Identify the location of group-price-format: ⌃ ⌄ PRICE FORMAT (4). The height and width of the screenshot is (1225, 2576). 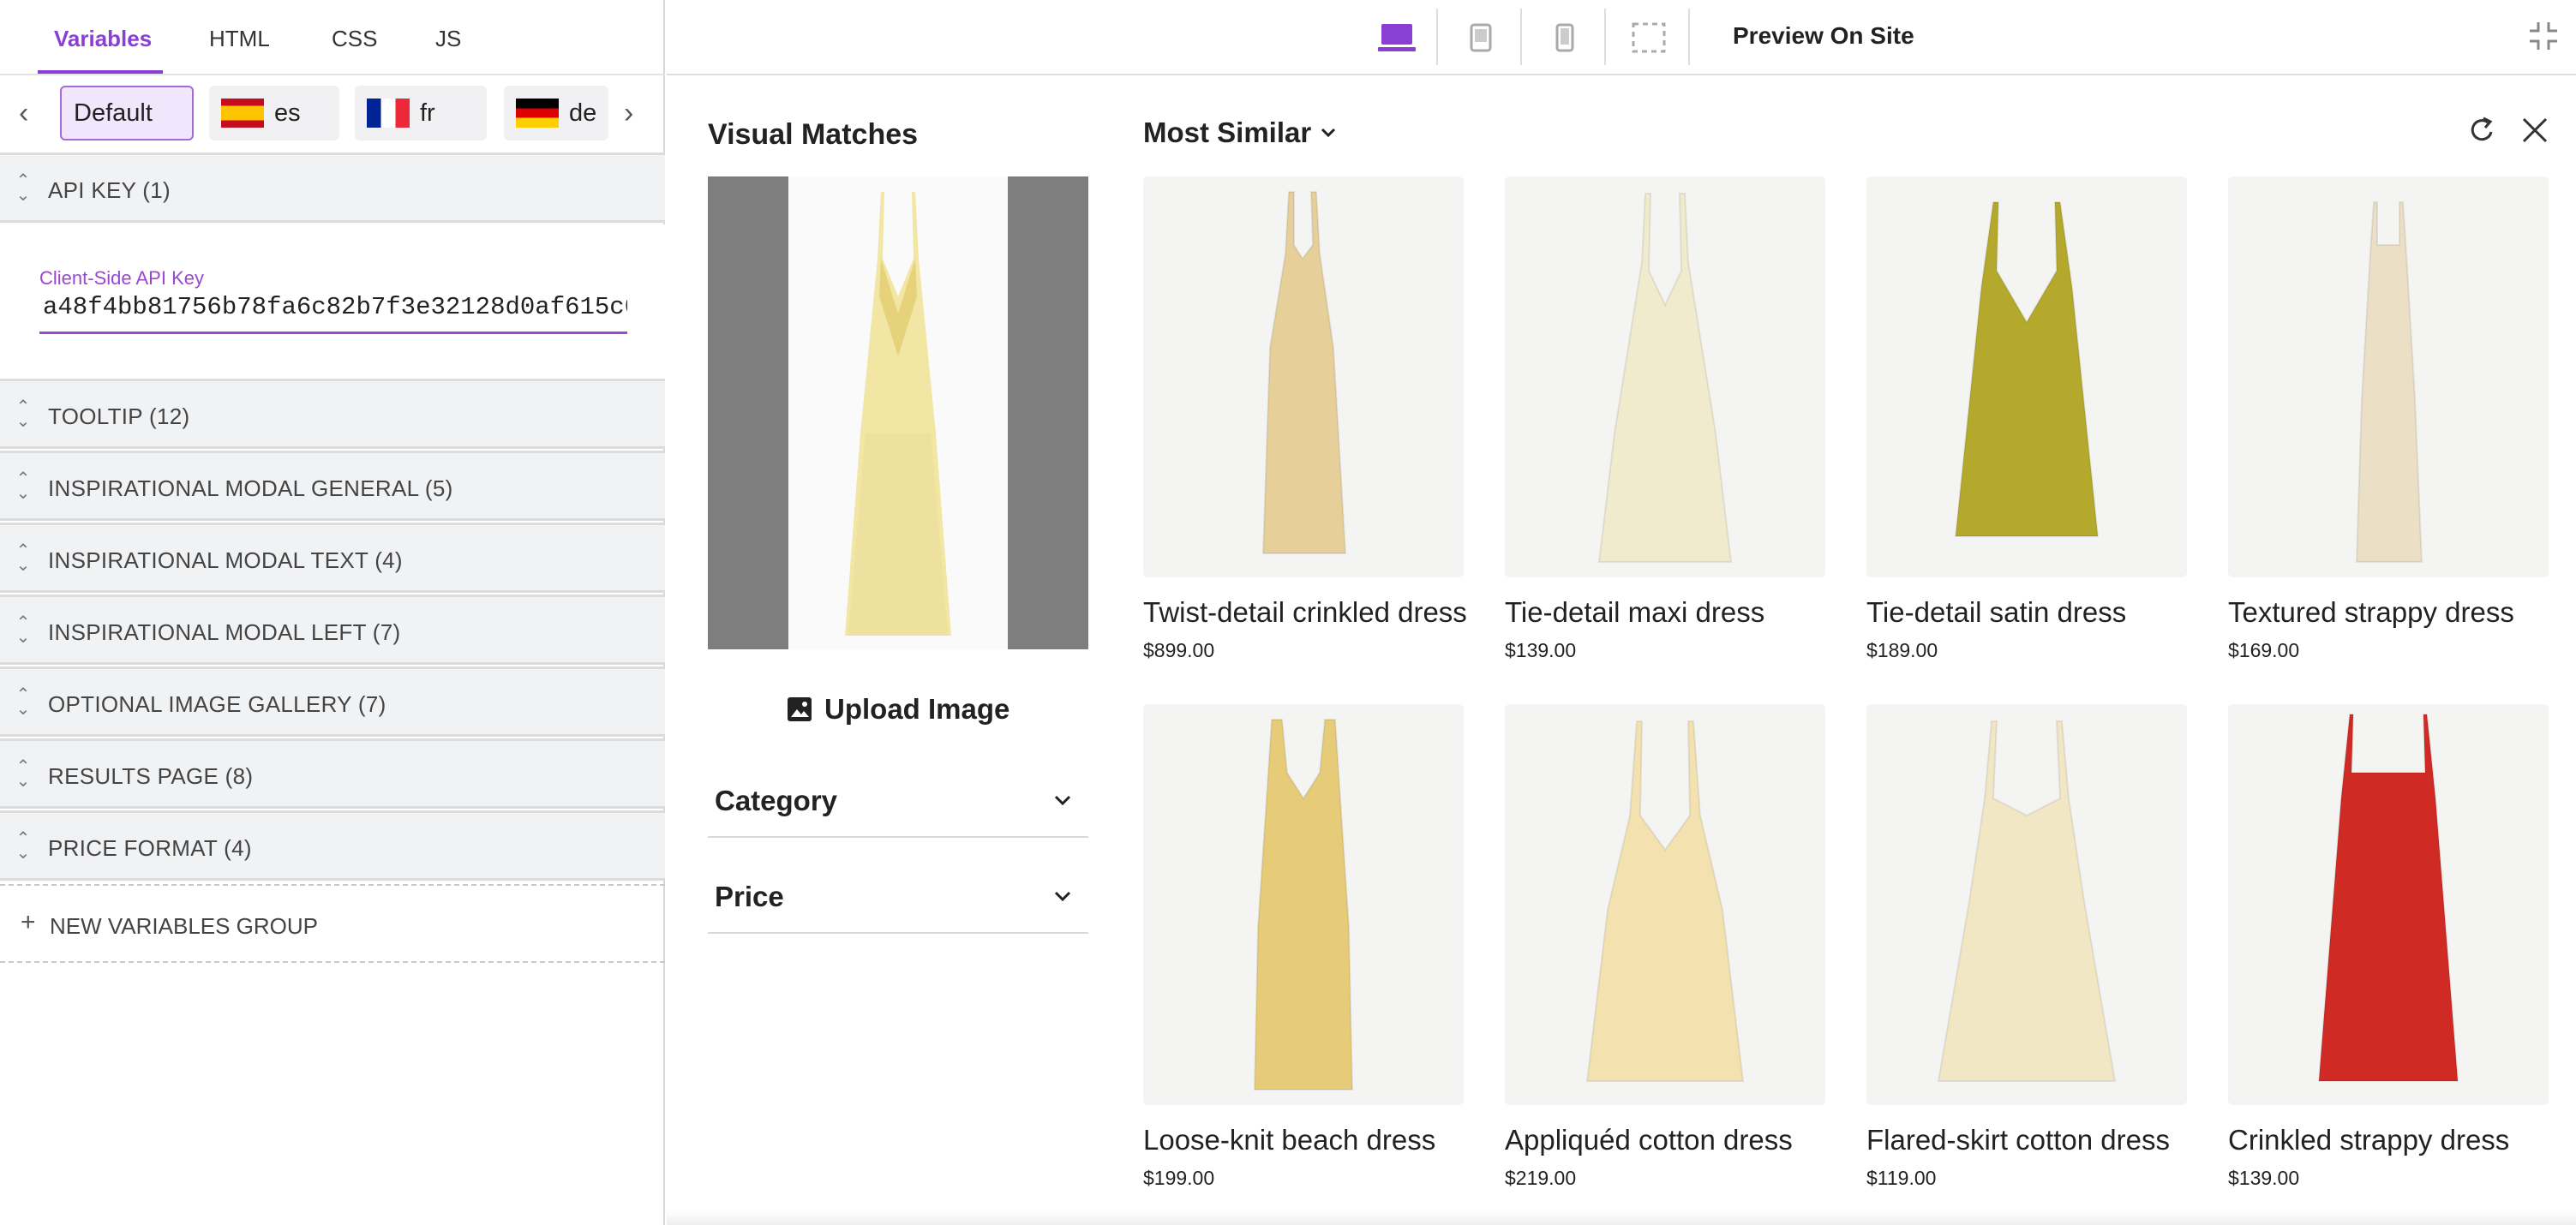
(332, 845).